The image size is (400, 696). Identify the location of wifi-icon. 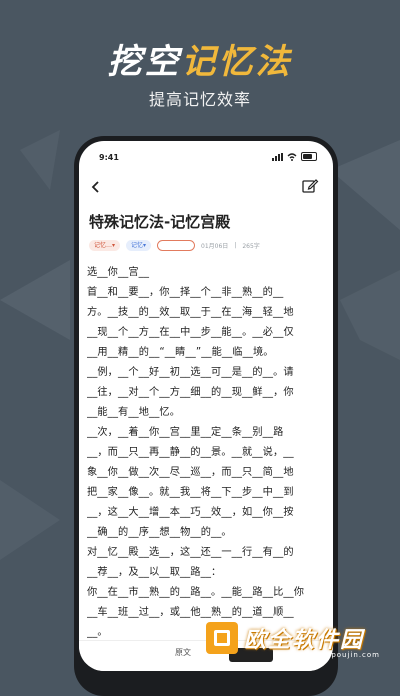
(292, 156).